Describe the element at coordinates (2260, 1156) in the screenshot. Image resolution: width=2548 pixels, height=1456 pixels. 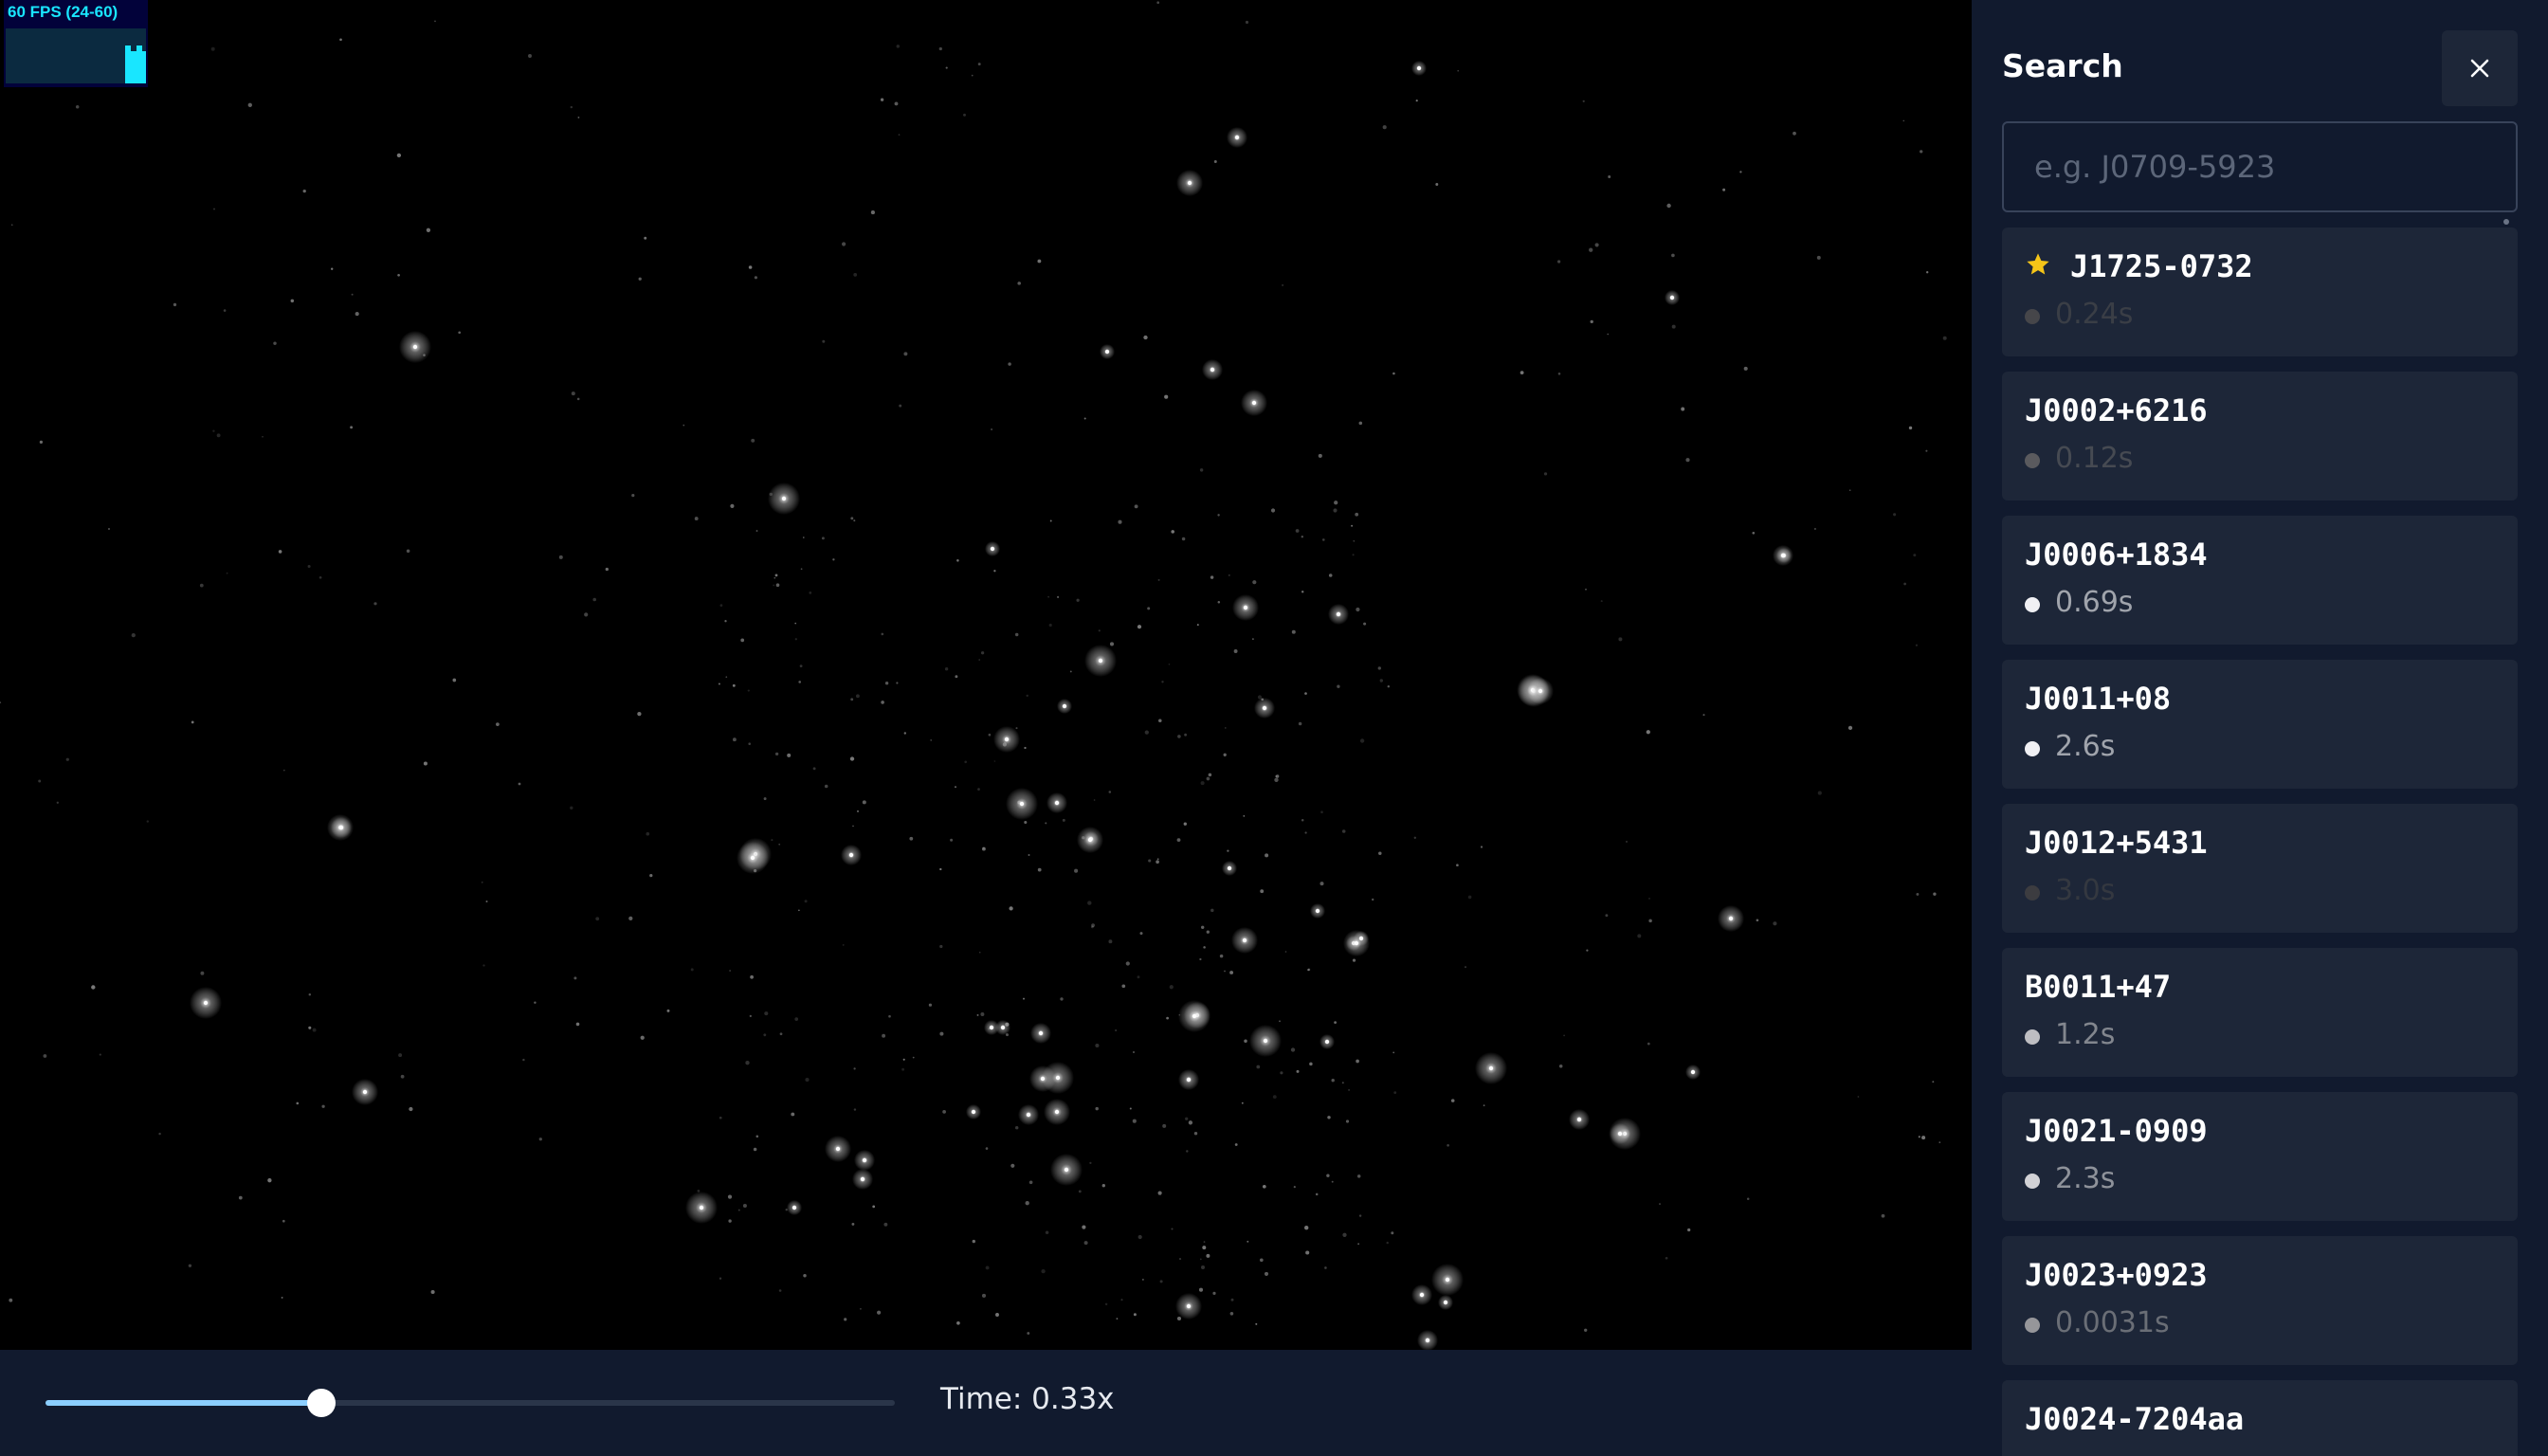
I see `result-item: J0021-0909 2.3s` at that location.